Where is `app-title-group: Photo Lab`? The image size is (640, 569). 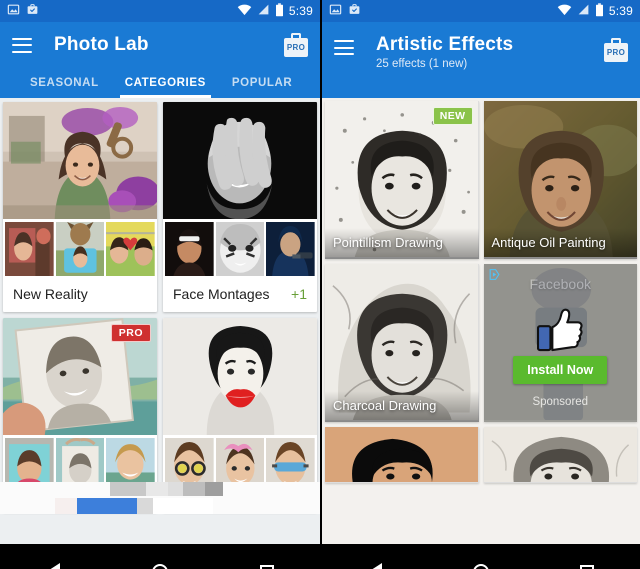 app-title-group: Photo Lab is located at coordinates (101, 45).